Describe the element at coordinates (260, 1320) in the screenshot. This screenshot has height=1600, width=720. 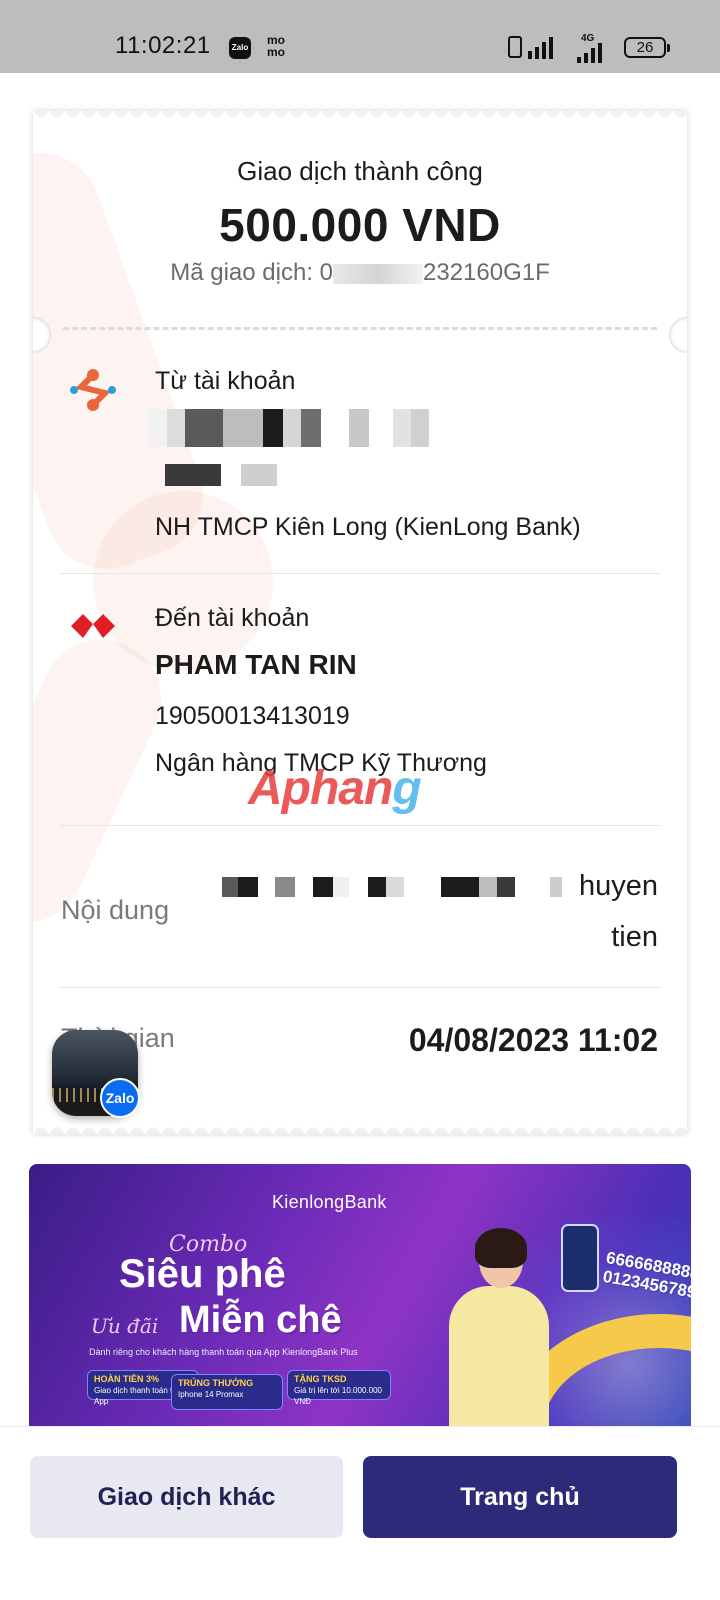
I see `banner-headline-2: Miễn chê` at that location.